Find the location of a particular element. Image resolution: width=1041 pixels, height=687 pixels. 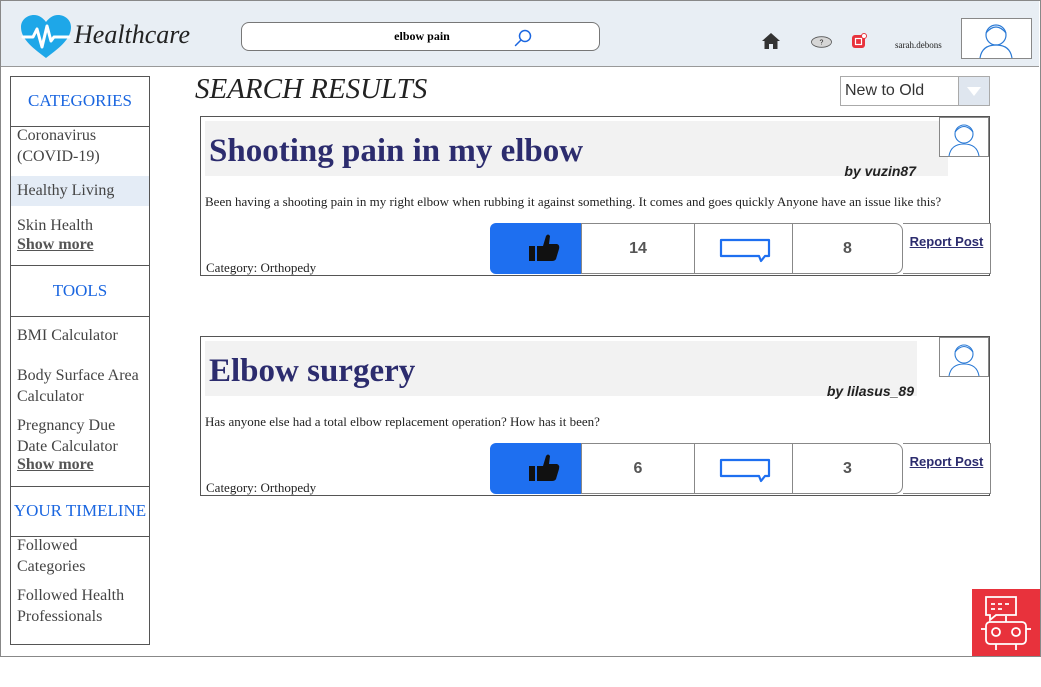

search-icon is located at coordinates (523, 38).